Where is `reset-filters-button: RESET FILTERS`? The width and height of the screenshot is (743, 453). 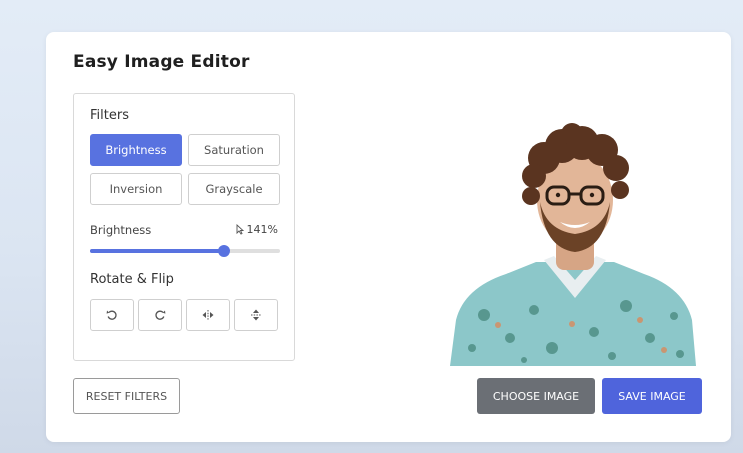
reset-filters-button: RESET FILTERS is located at coordinates (126, 396).